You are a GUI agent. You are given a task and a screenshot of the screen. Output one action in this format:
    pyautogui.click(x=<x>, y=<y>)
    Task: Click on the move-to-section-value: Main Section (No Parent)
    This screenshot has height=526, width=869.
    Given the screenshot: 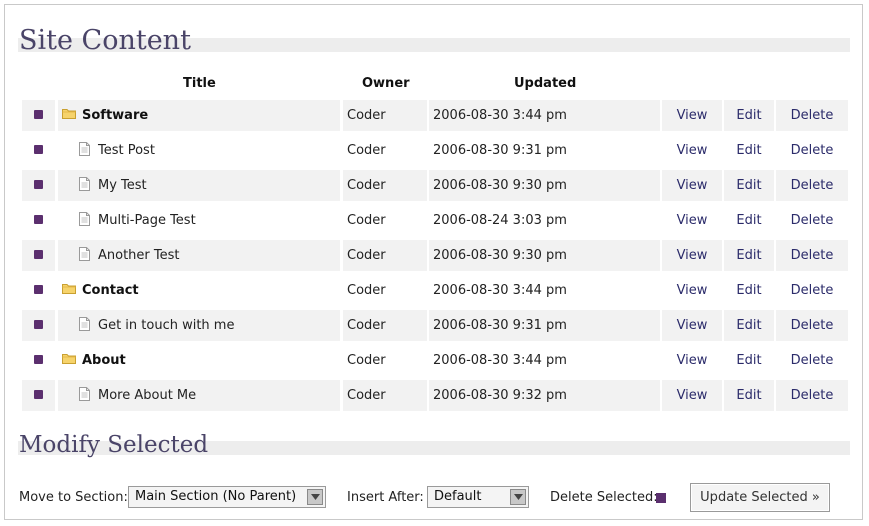 What is the action you would take?
    pyautogui.click(x=216, y=496)
    